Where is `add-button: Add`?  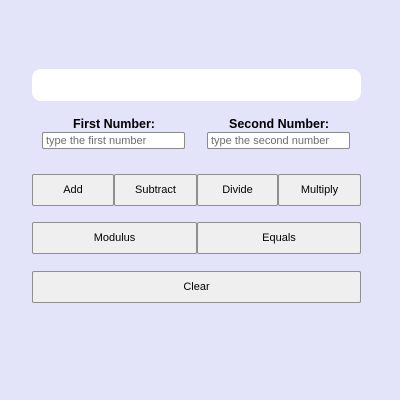
add-button: Add is located at coordinates (73, 190).